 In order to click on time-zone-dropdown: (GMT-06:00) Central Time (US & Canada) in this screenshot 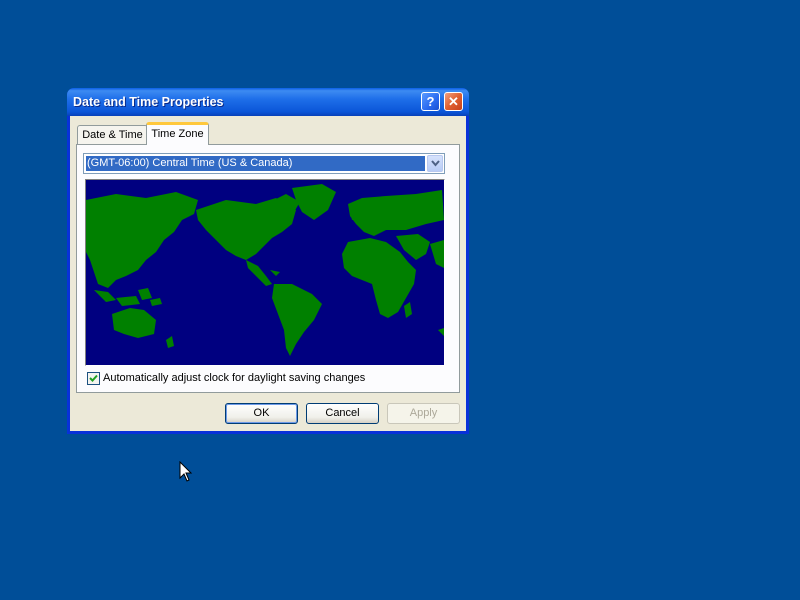, I will do `click(264, 163)`.